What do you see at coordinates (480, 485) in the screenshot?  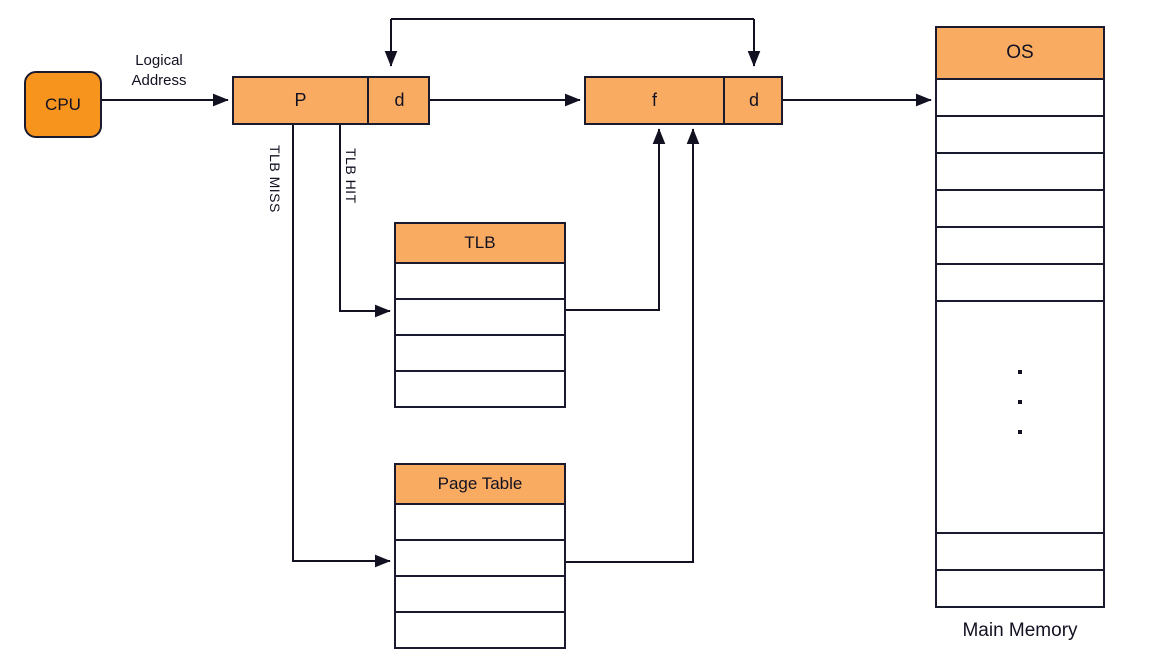 I see `page-table-header: Page Table` at bounding box center [480, 485].